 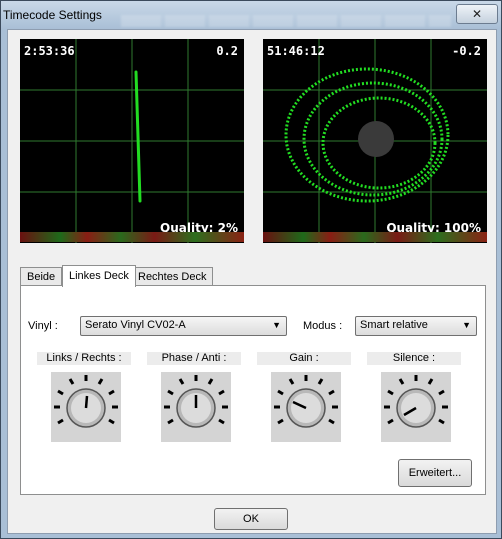 I want to click on close-icon: ✕, so click(x=477, y=14).